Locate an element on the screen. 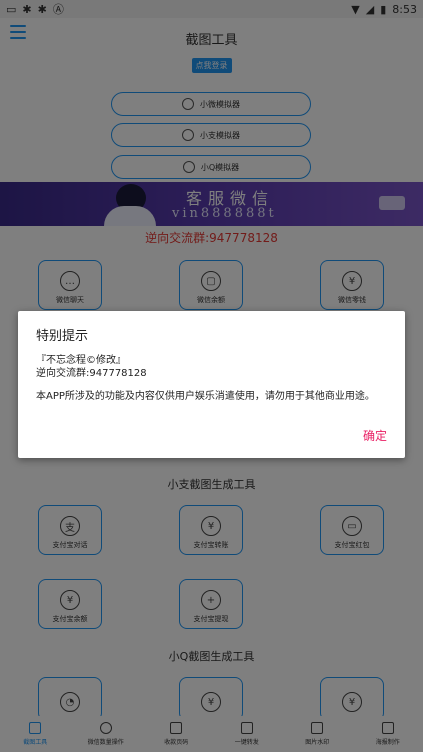 The image size is (423, 752). dialog-ok-button: 确定 is located at coordinates (375, 435).